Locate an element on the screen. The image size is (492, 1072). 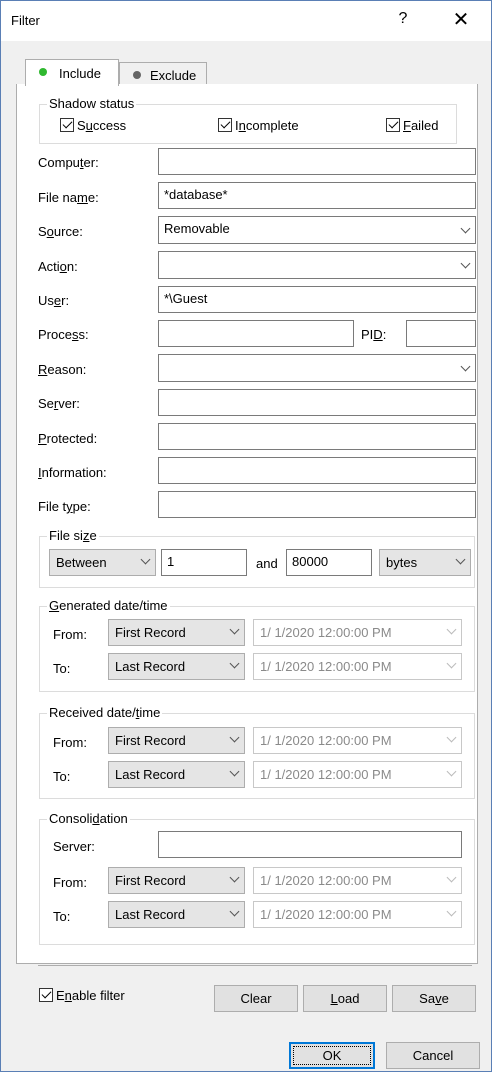
failed-checkbox is located at coordinates (393, 125).